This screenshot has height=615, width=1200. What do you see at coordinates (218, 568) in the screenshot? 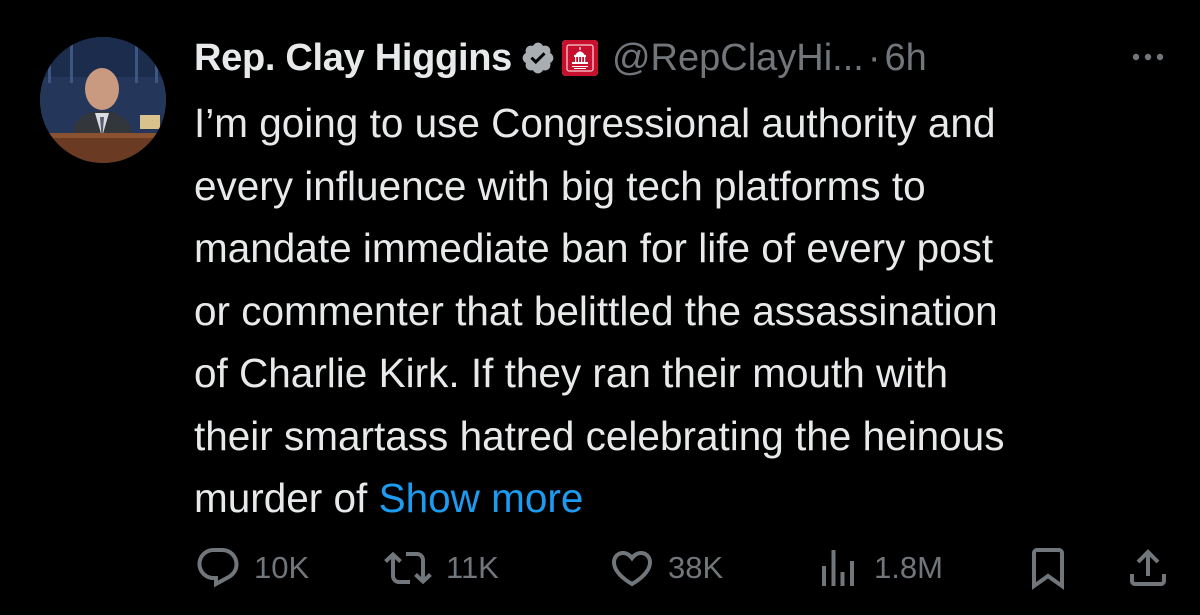
I see `reply-icon` at bounding box center [218, 568].